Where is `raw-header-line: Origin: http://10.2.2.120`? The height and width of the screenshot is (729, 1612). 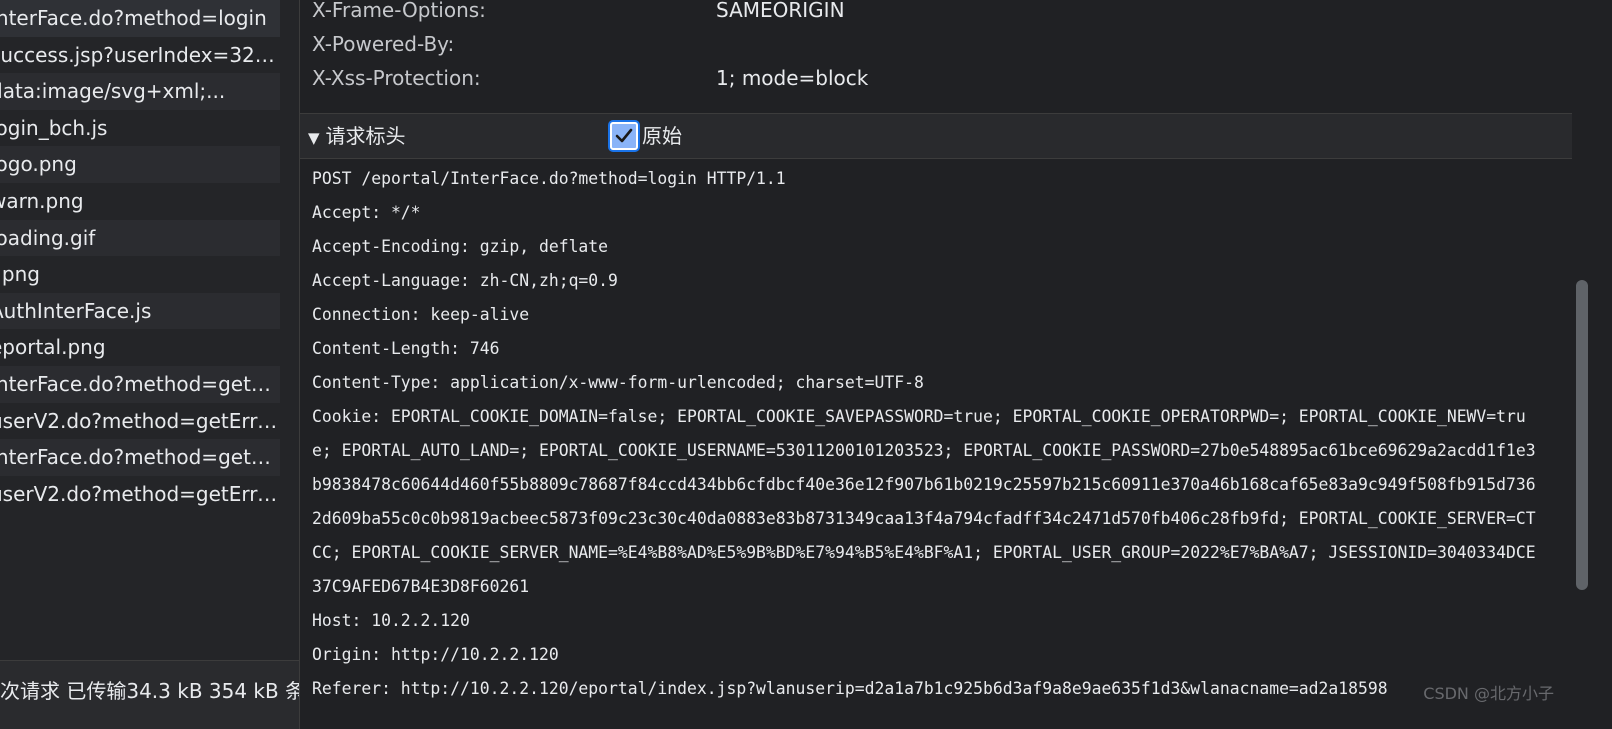
raw-header-line: Origin: http://10.2.2.120 is located at coordinates (435, 654).